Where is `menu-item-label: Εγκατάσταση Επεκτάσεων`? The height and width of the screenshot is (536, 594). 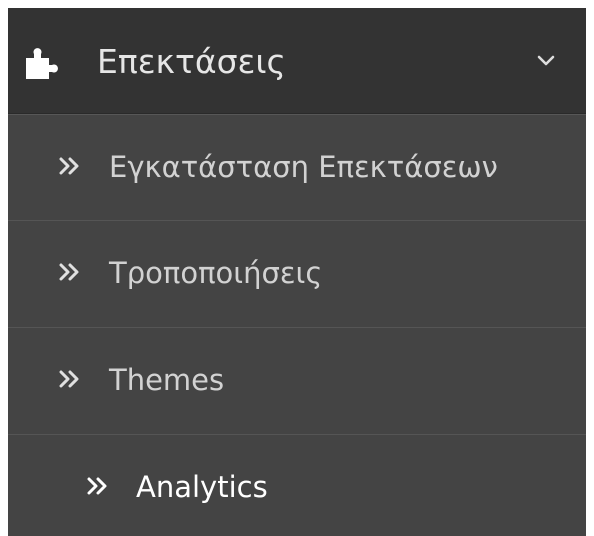 menu-item-label: Εγκατάσταση Επεκτάσεων is located at coordinates (303, 167).